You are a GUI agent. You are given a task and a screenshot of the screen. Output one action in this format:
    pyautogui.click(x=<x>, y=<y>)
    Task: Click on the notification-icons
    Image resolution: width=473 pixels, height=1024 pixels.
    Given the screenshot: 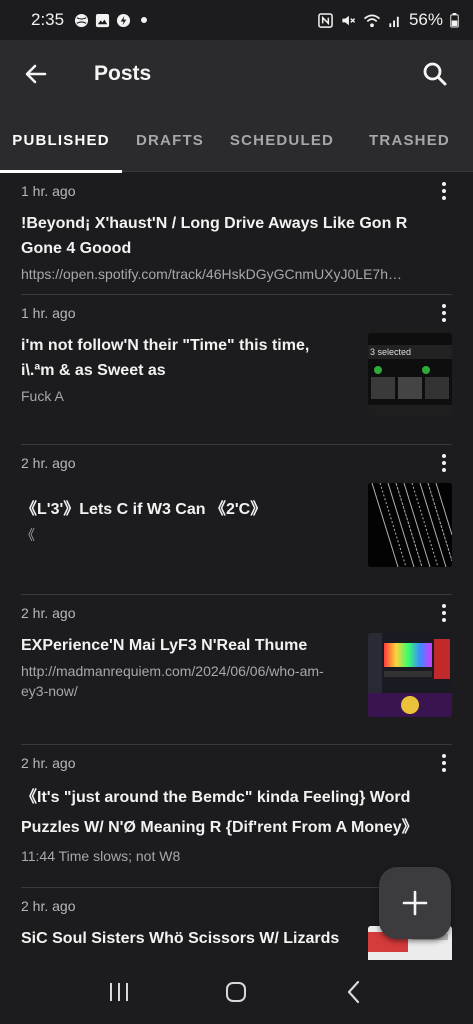 What is the action you would take?
    pyautogui.click(x=111, y=20)
    